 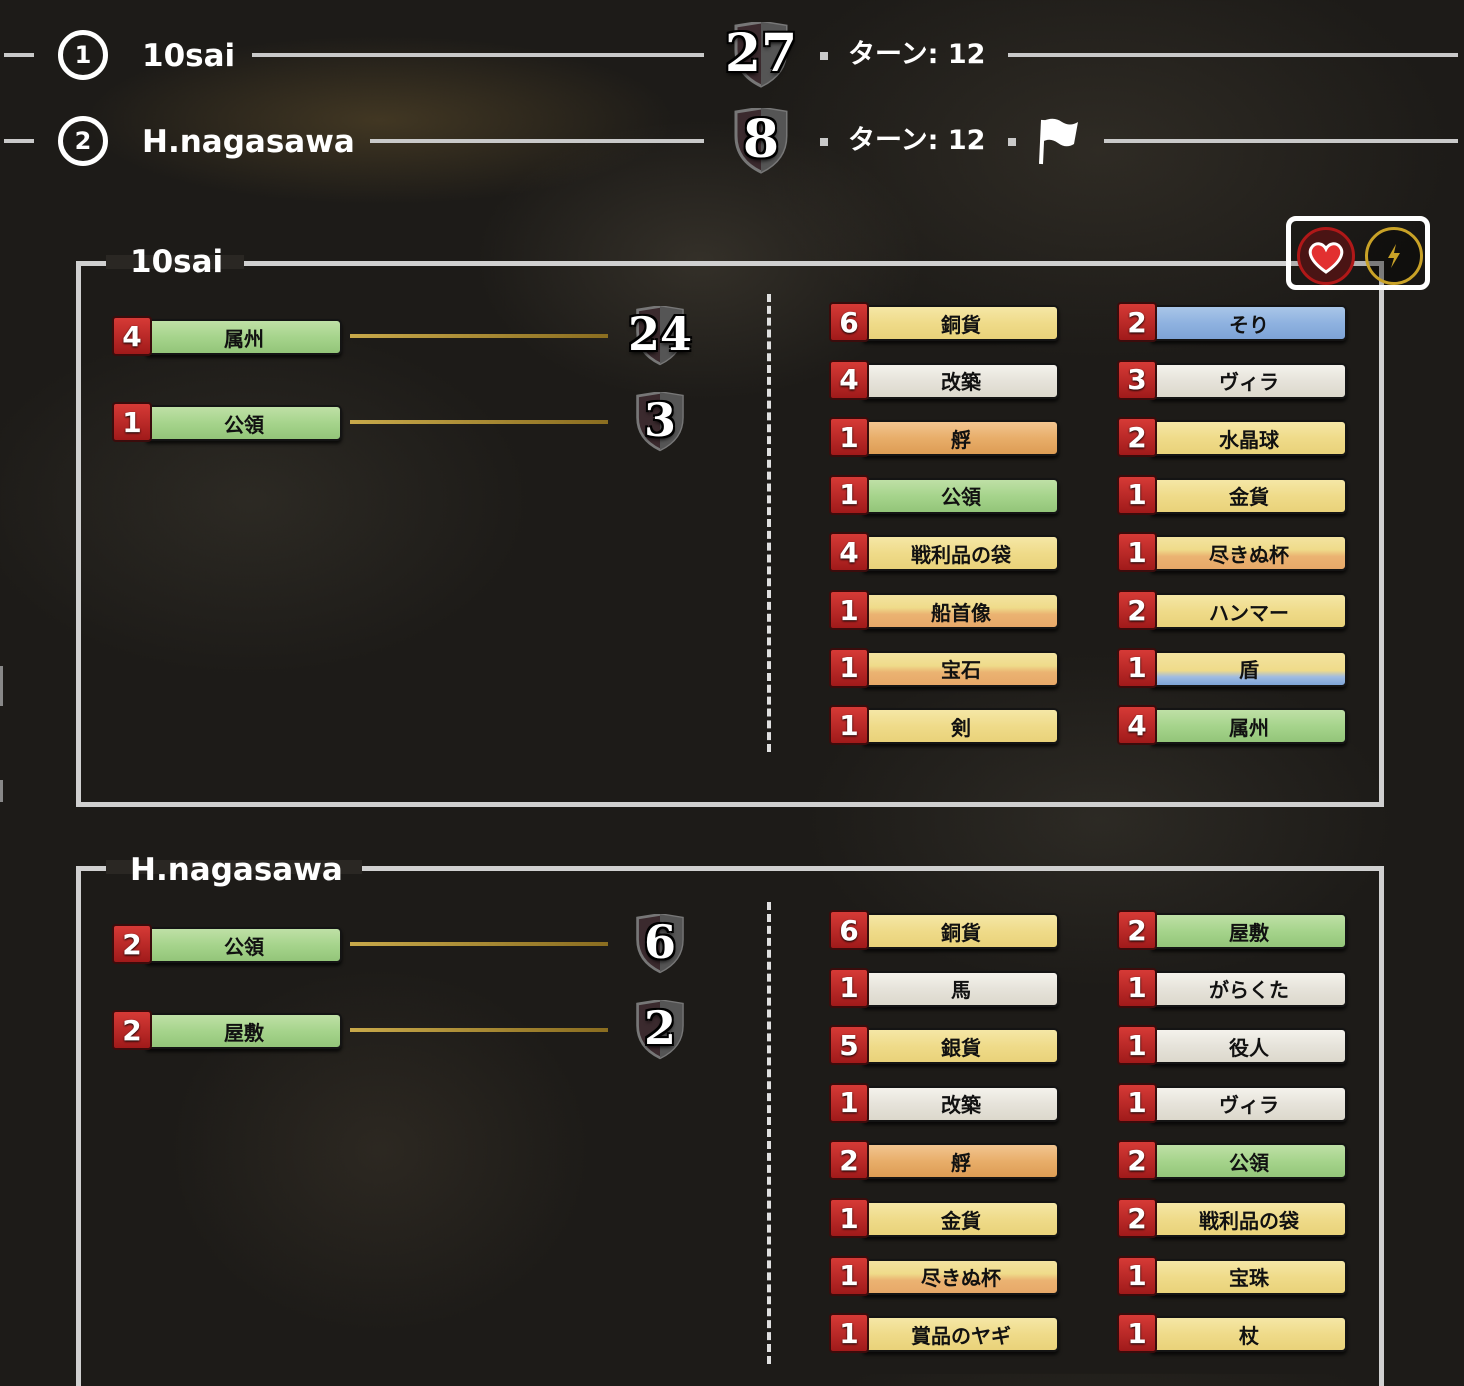 What do you see at coordinates (189, 56) in the screenshot?
I see `player-name: 10sai` at bounding box center [189, 56].